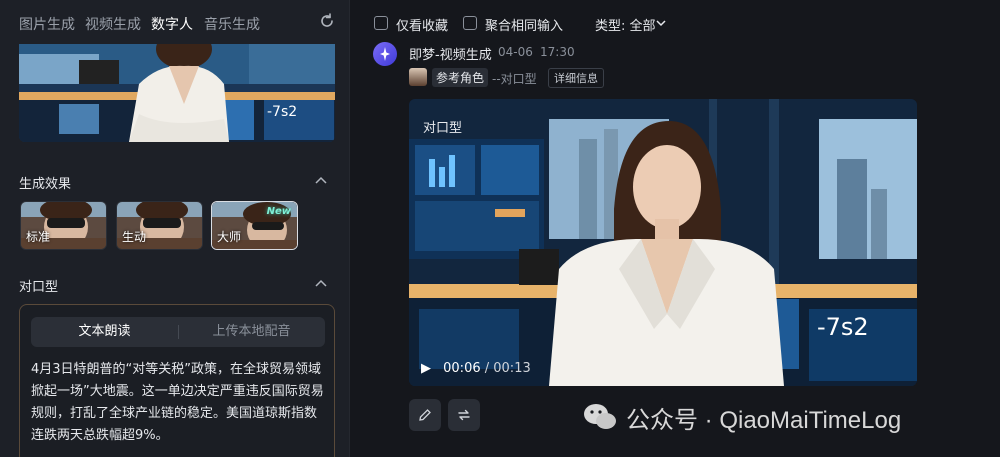  Describe the element at coordinates (39, 287) in the screenshot. I see `lipsync-section-title: 对口型` at that location.